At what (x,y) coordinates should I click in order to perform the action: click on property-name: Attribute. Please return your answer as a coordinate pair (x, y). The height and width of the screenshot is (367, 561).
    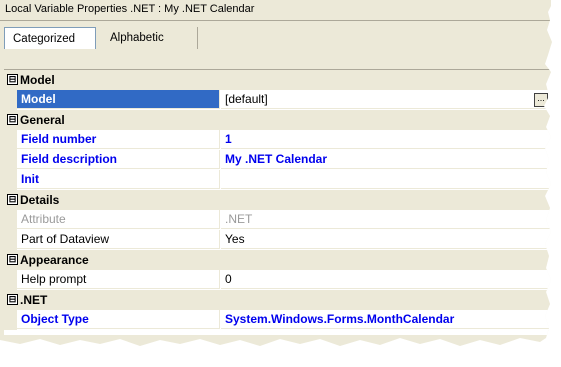
    Looking at the image, I should click on (118, 219).